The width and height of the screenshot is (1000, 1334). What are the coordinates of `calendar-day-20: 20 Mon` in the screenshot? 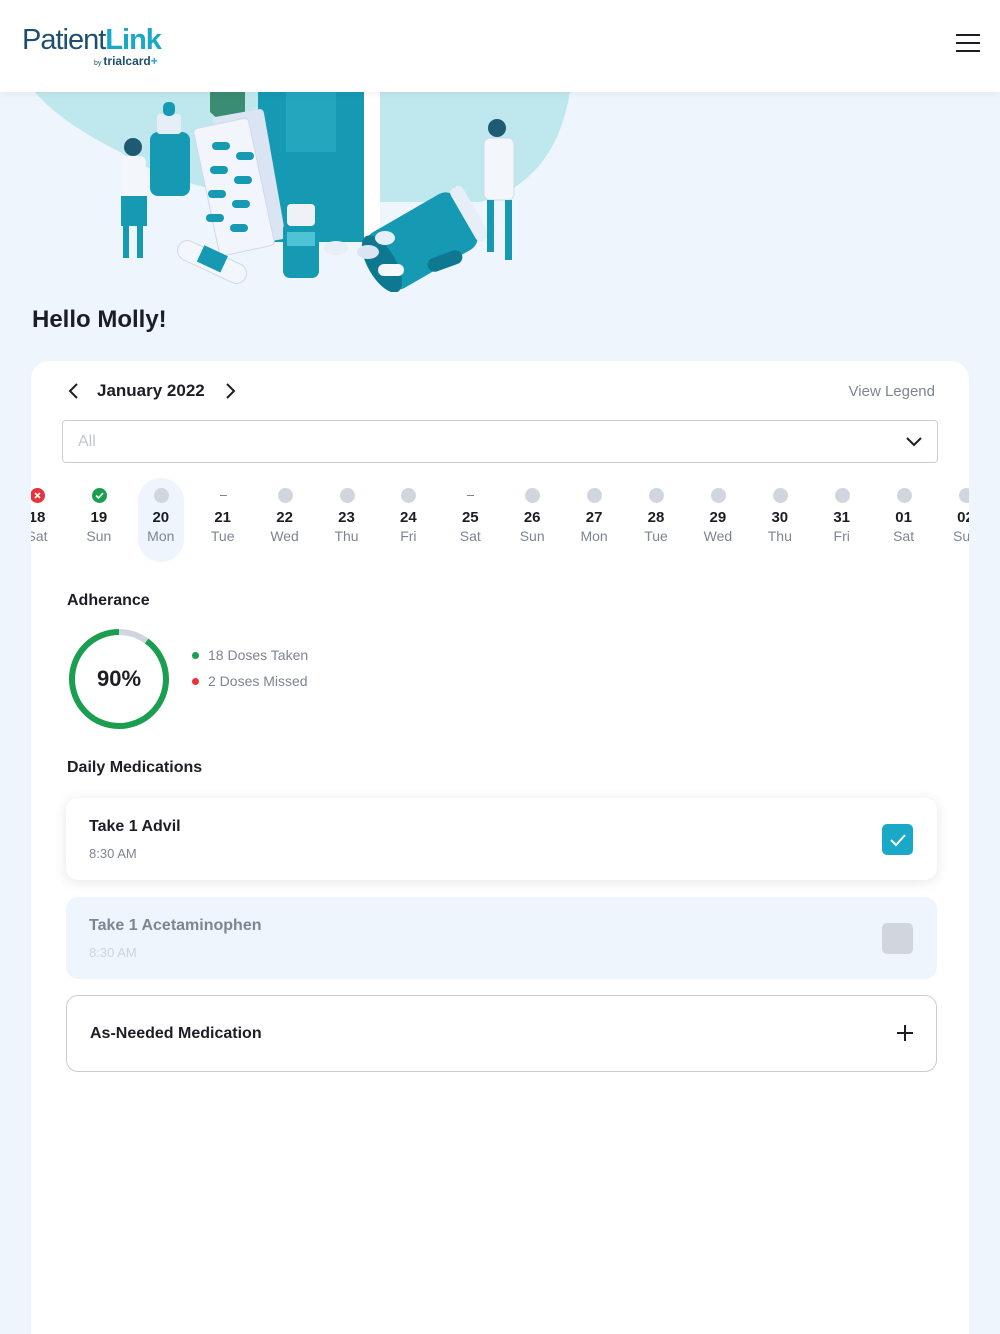 It's located at (160, 520).